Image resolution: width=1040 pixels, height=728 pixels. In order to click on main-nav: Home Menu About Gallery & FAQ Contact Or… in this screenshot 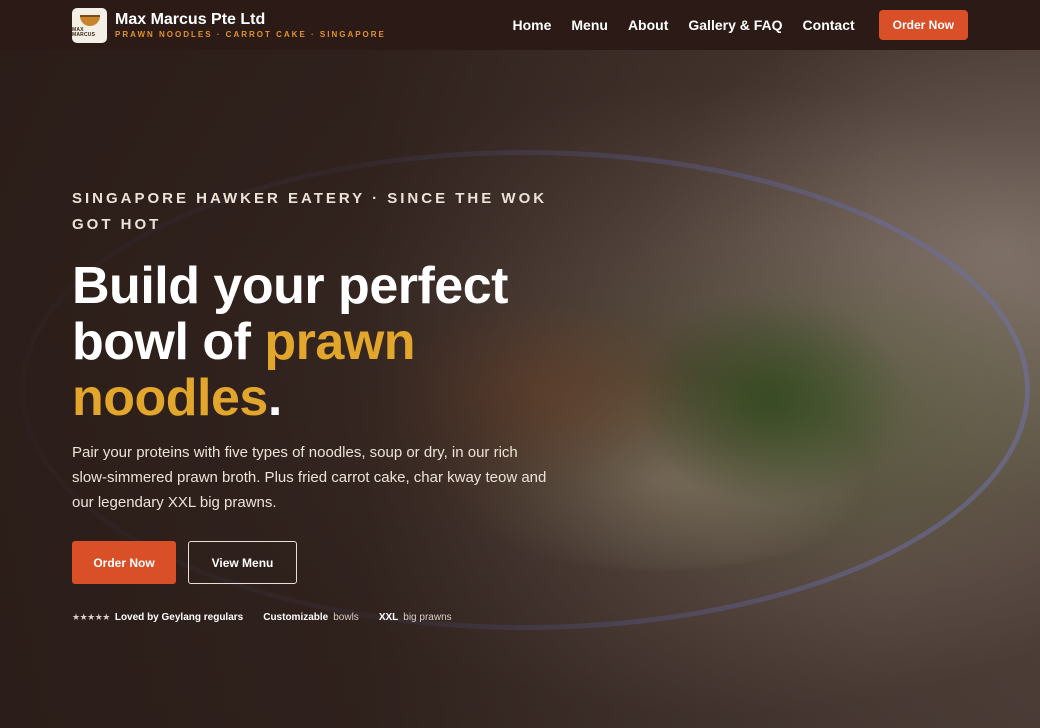, I will do `click(740, 25)`.